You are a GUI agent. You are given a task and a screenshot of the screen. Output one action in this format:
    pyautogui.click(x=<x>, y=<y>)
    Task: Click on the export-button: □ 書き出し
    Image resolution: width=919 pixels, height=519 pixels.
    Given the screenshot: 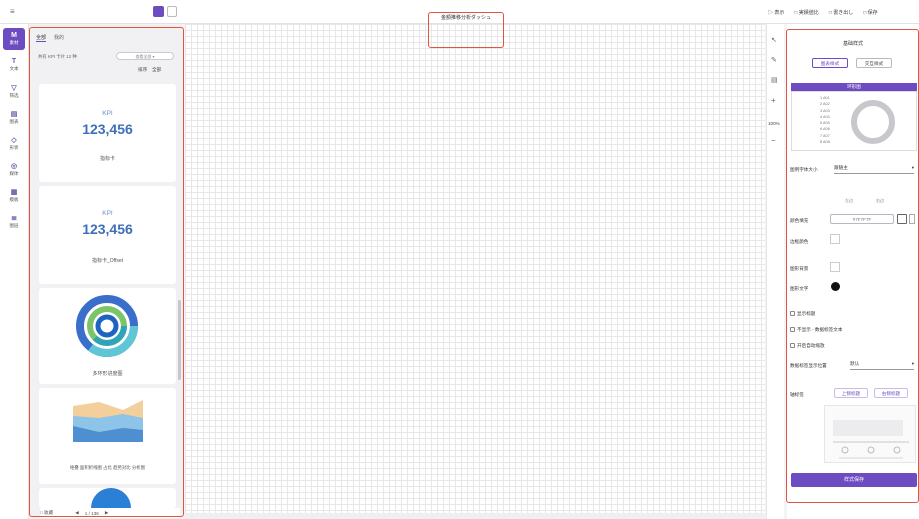 What is the action you would take?
    pyautogui.click(x=841, y=12)
    